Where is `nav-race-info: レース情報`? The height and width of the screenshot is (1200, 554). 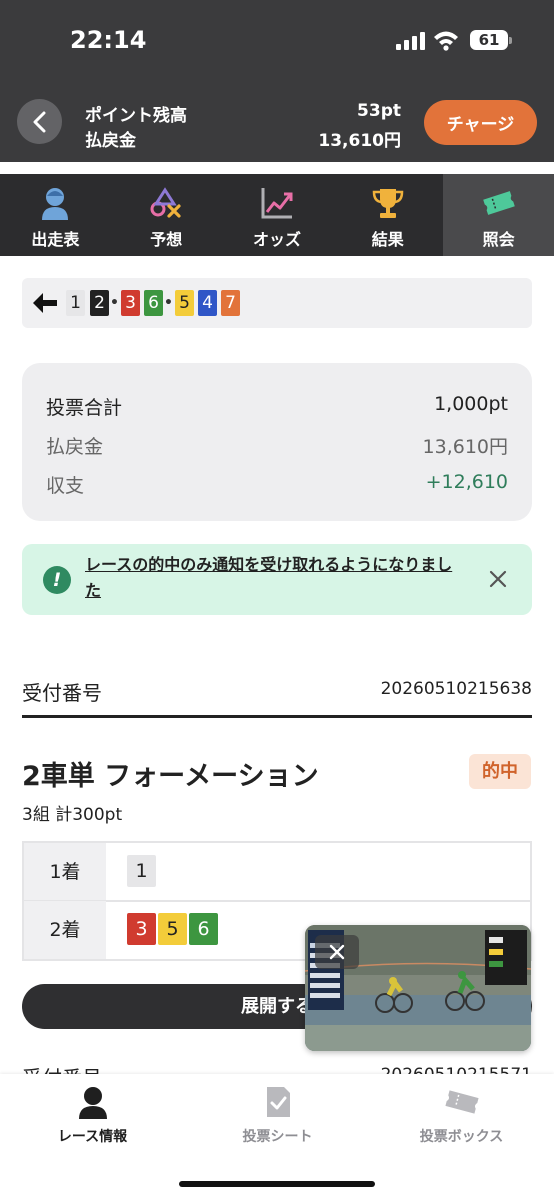
nav-race-info: レース情報 is located at coordinates (92, 1119).